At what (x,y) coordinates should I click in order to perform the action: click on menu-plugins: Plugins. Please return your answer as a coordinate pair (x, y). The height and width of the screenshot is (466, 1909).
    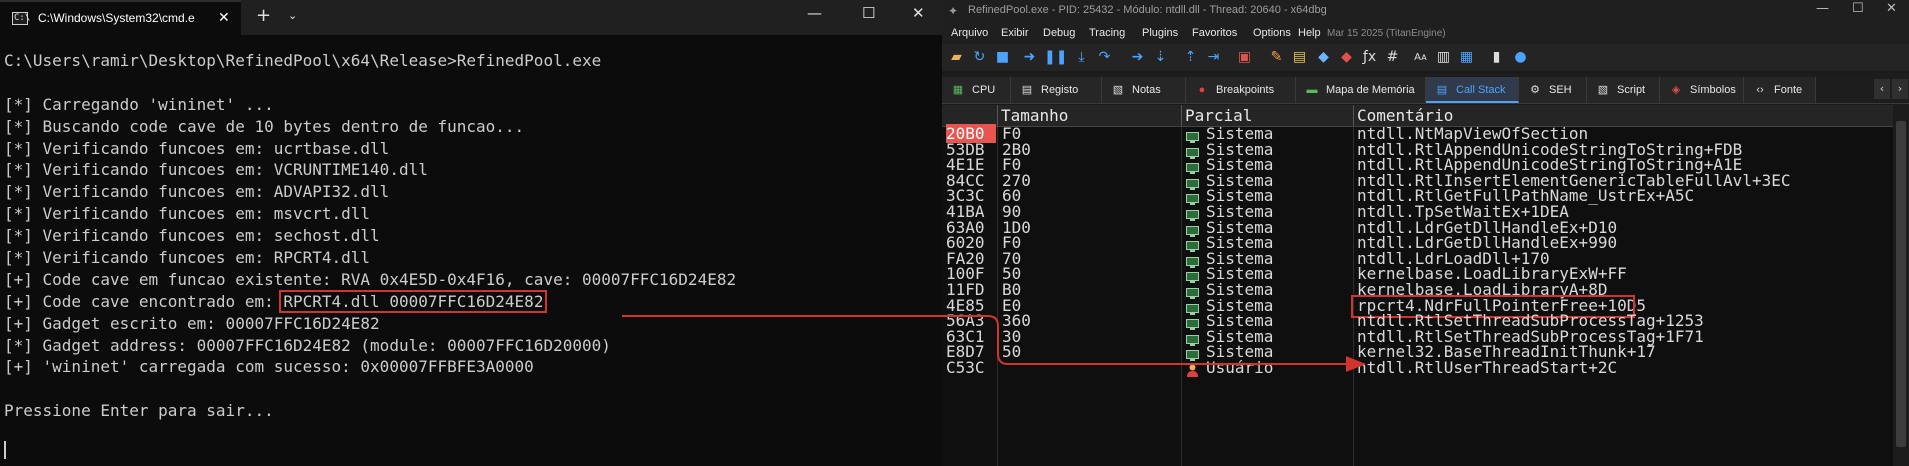
    Looking at the image, I should click on (1160, 33).